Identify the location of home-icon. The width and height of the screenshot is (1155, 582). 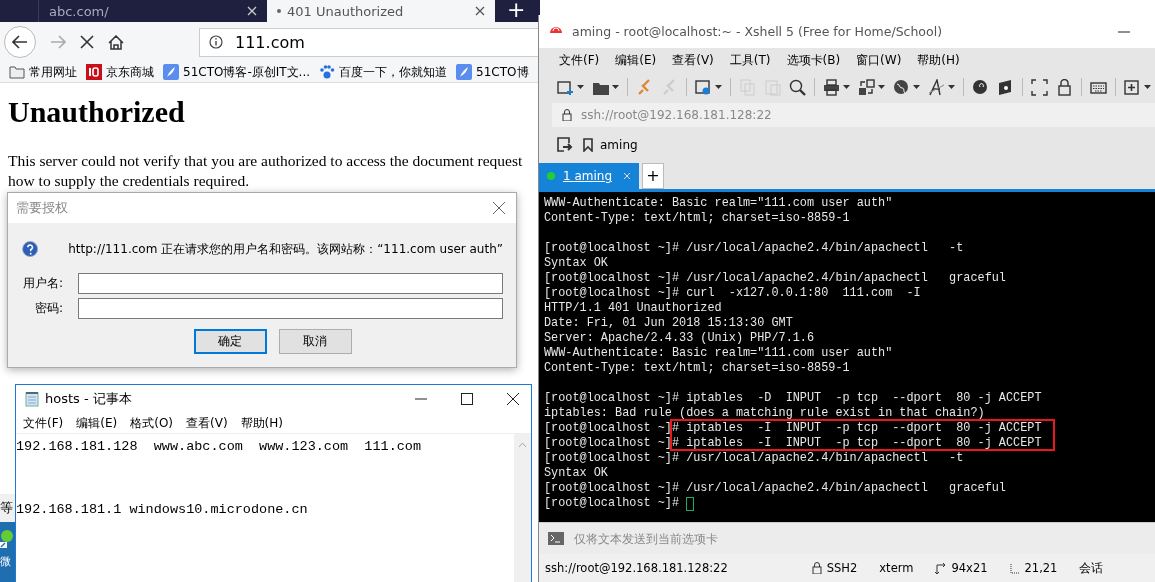
(116, 42).